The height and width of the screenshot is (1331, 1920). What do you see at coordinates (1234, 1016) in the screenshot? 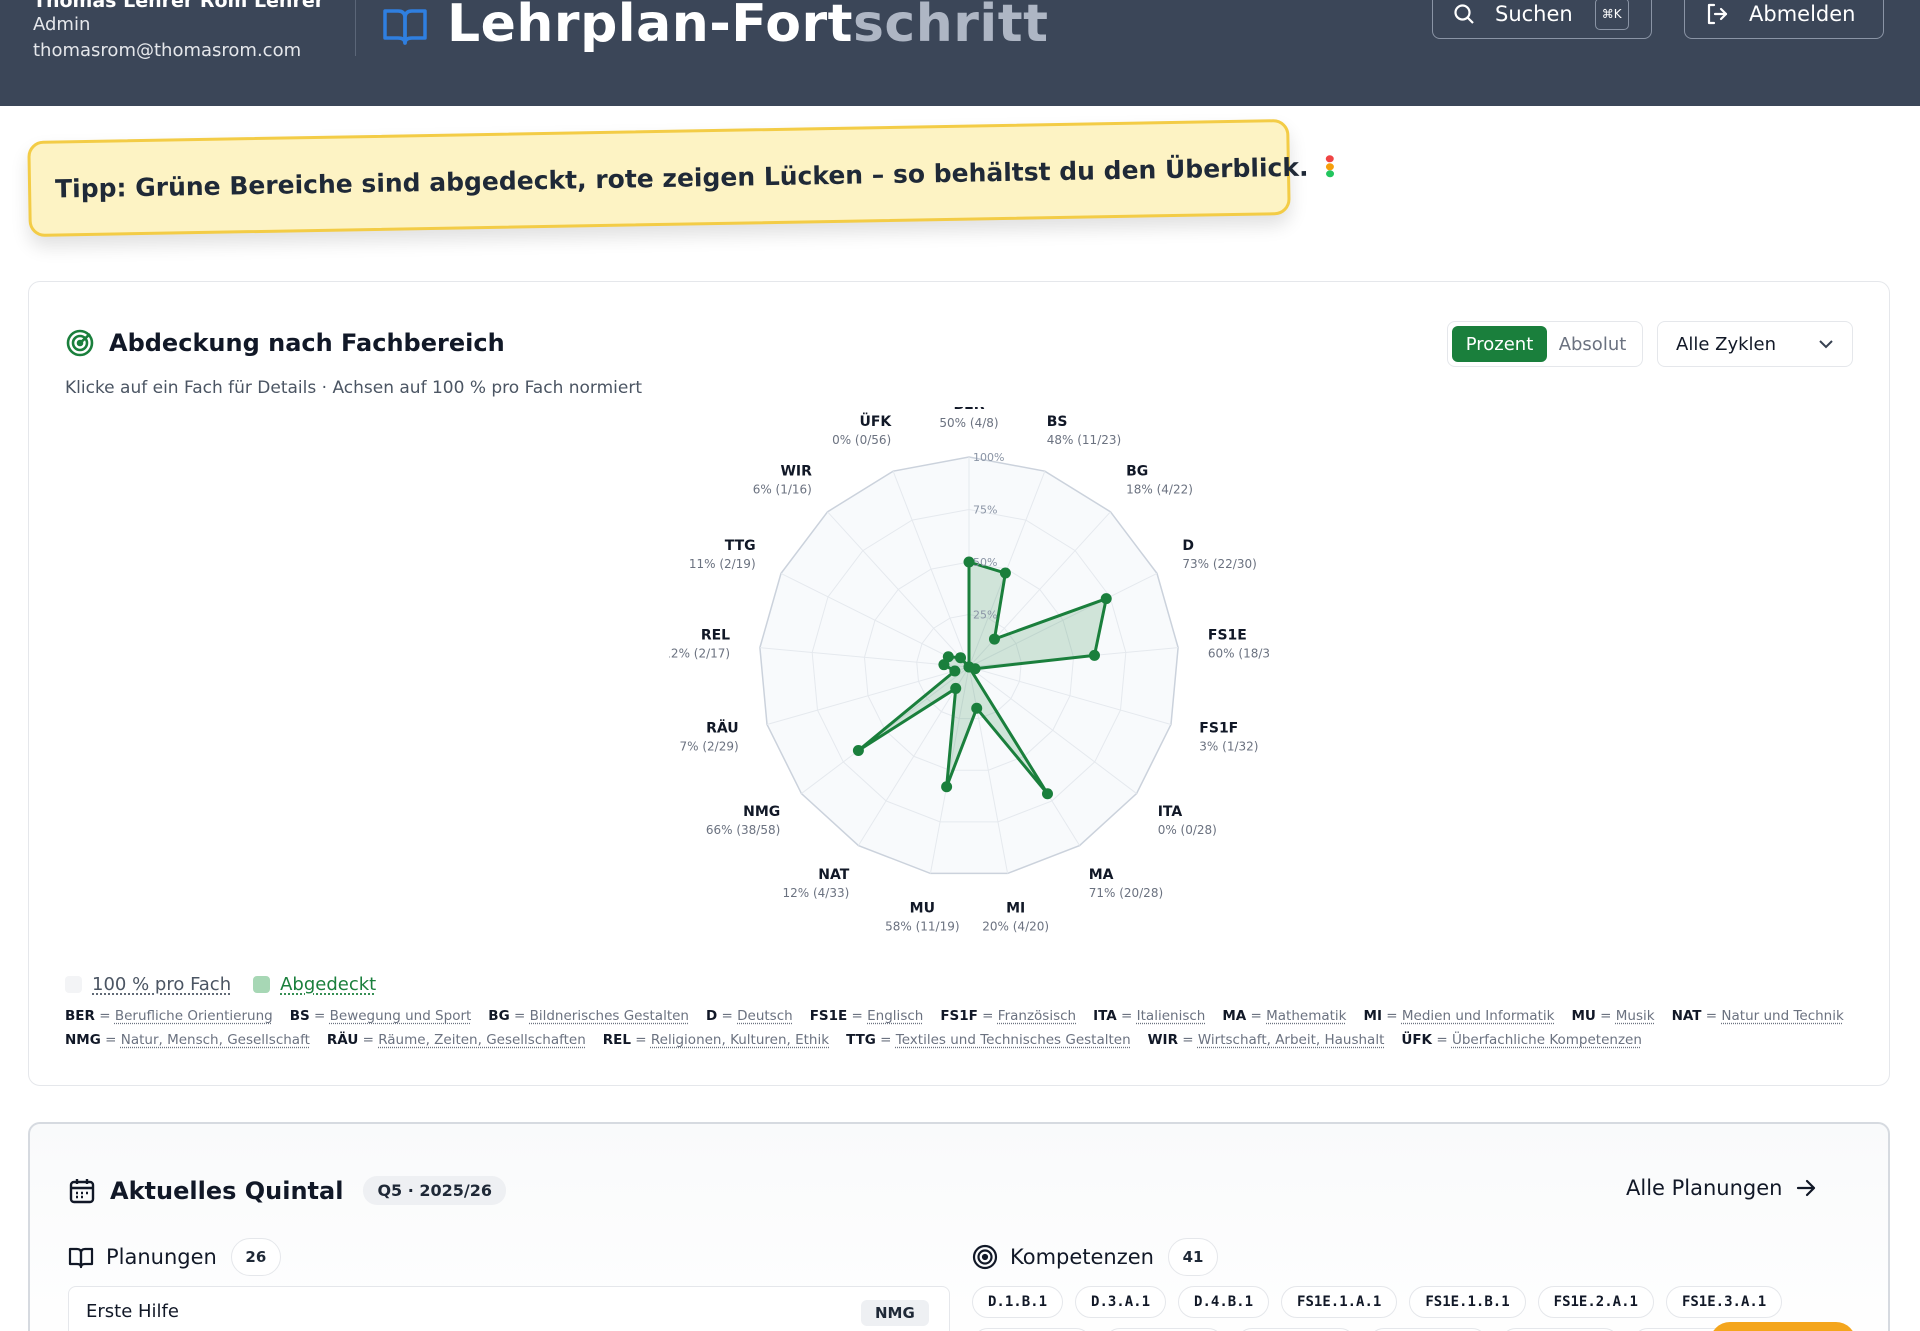
I see `abbreviation-key: MA` at bounding box center [1234, 1016].